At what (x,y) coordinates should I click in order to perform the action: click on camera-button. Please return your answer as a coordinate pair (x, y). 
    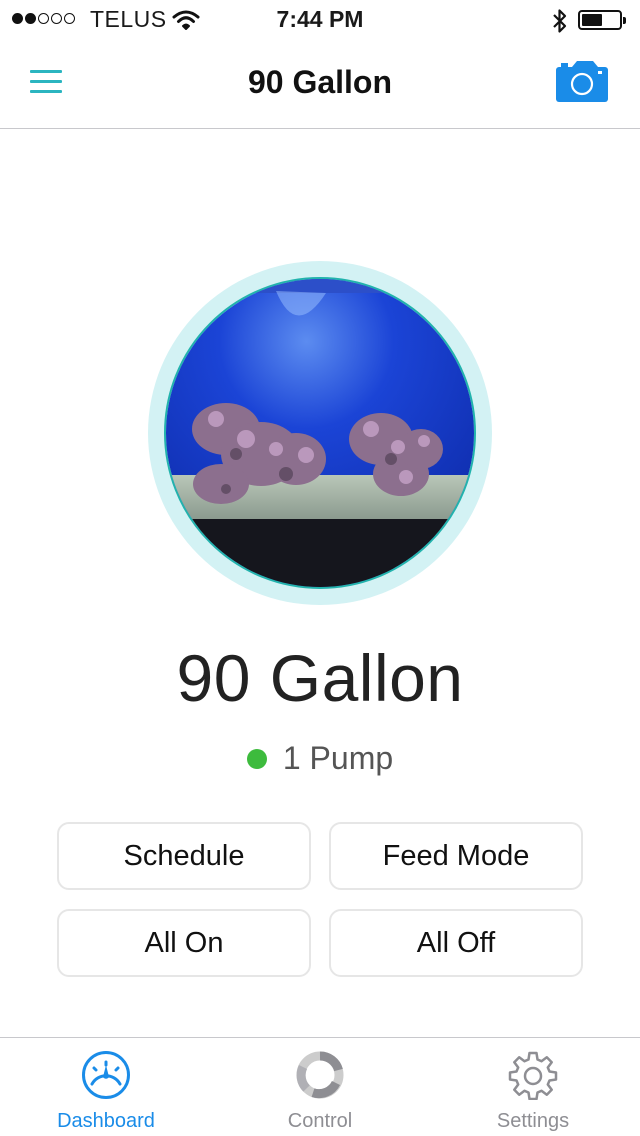
    Looking at the image, I should click on (583, 82).